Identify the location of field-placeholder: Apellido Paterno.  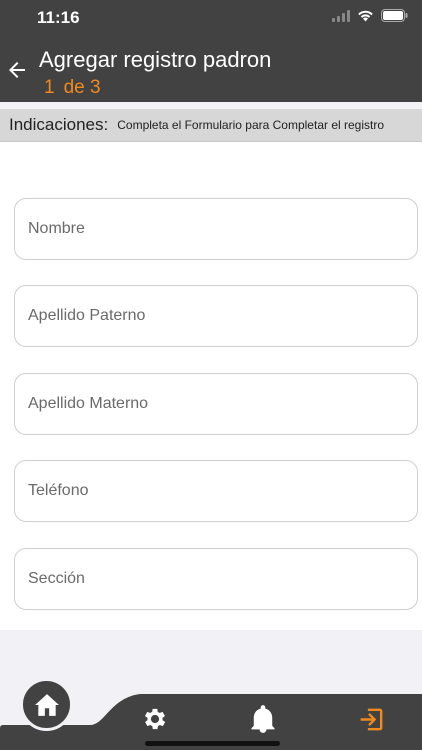
(87, 315).